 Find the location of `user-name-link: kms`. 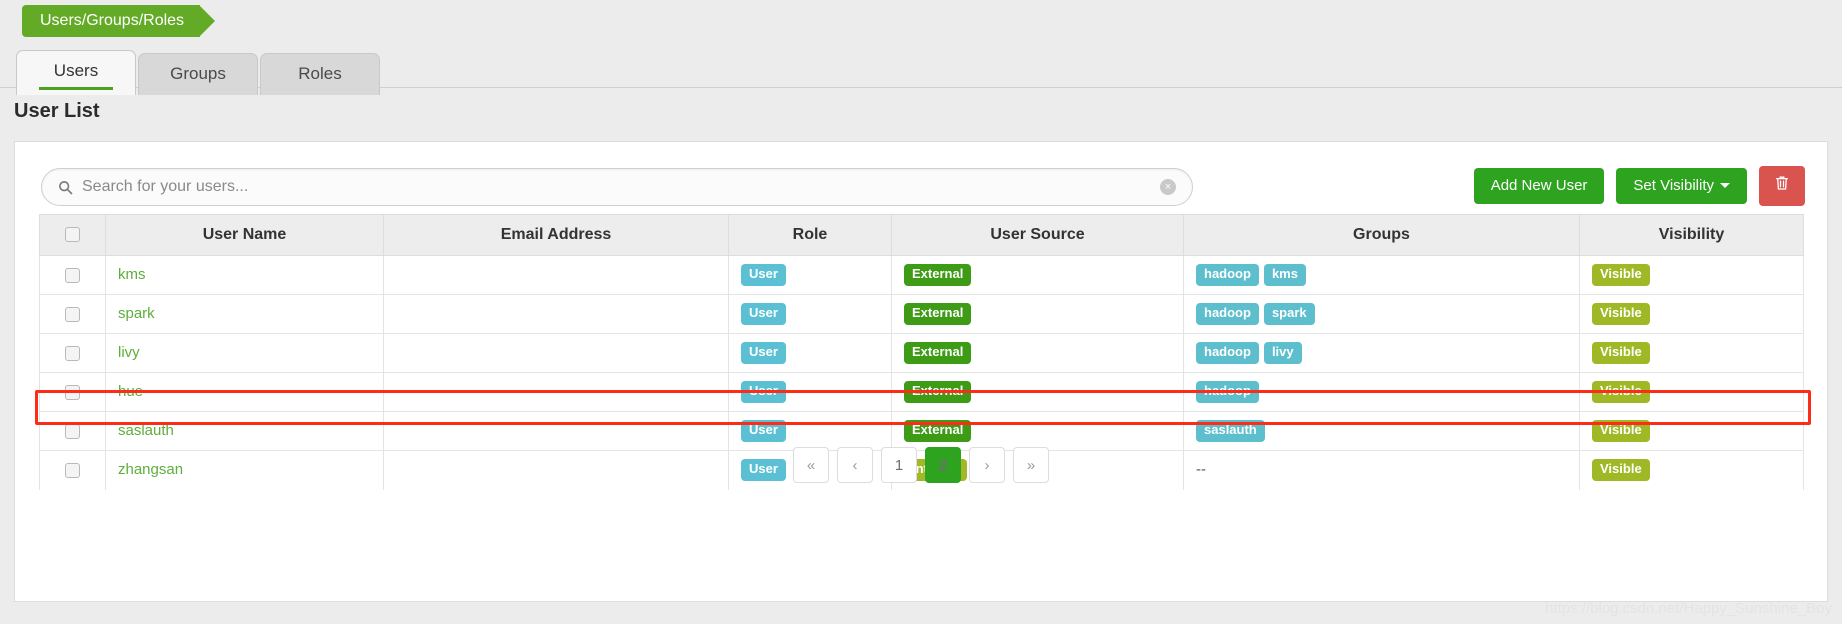

user-name-link: kms is located at coordinates (132, 274).